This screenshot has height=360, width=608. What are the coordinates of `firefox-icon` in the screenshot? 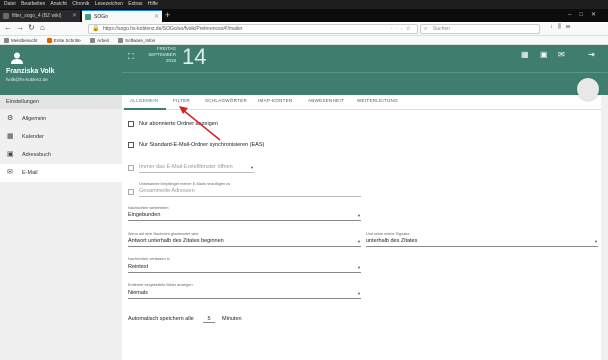 It's located at (49, 40).